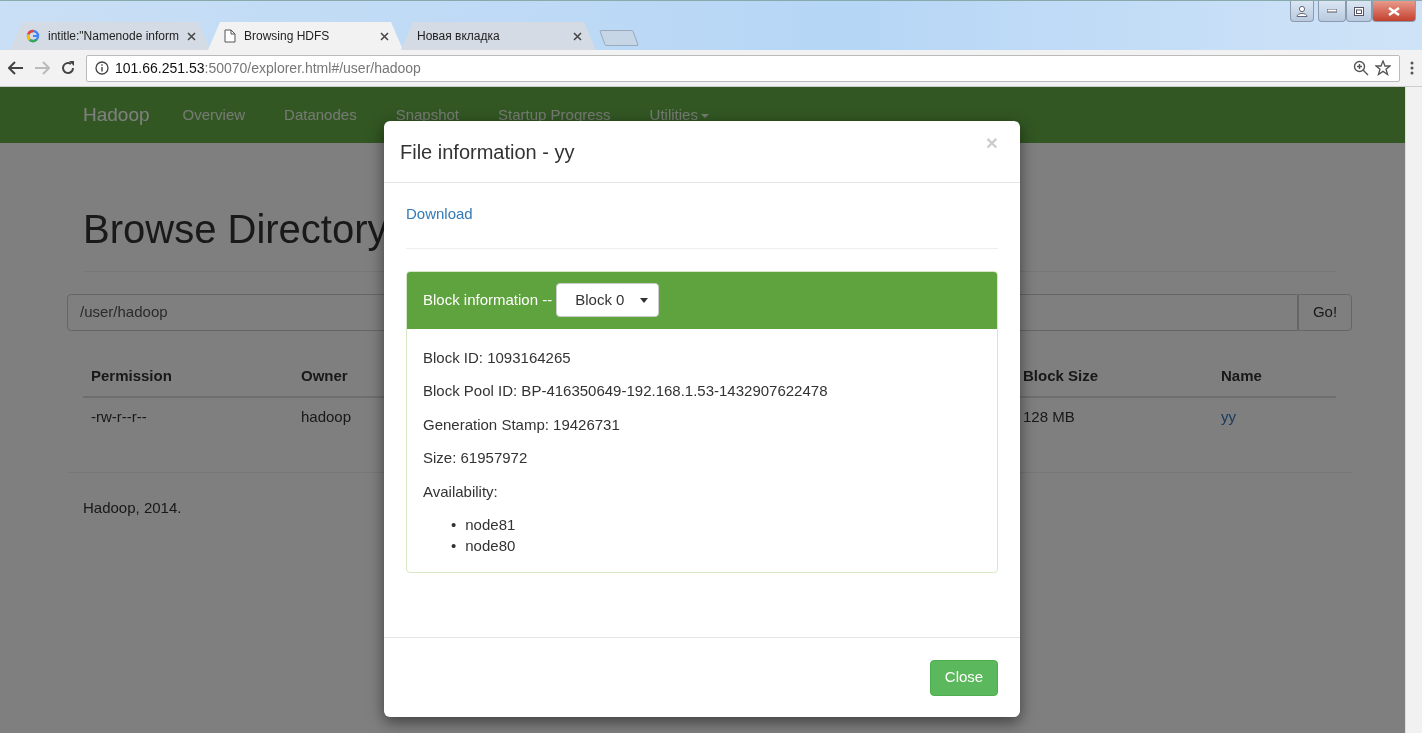 Image resolution: width=1422 pixels, height=733 pixels. Describe the element at coordinates (1228, 416) in the screenshot. I see `file-link: yy` at that location.